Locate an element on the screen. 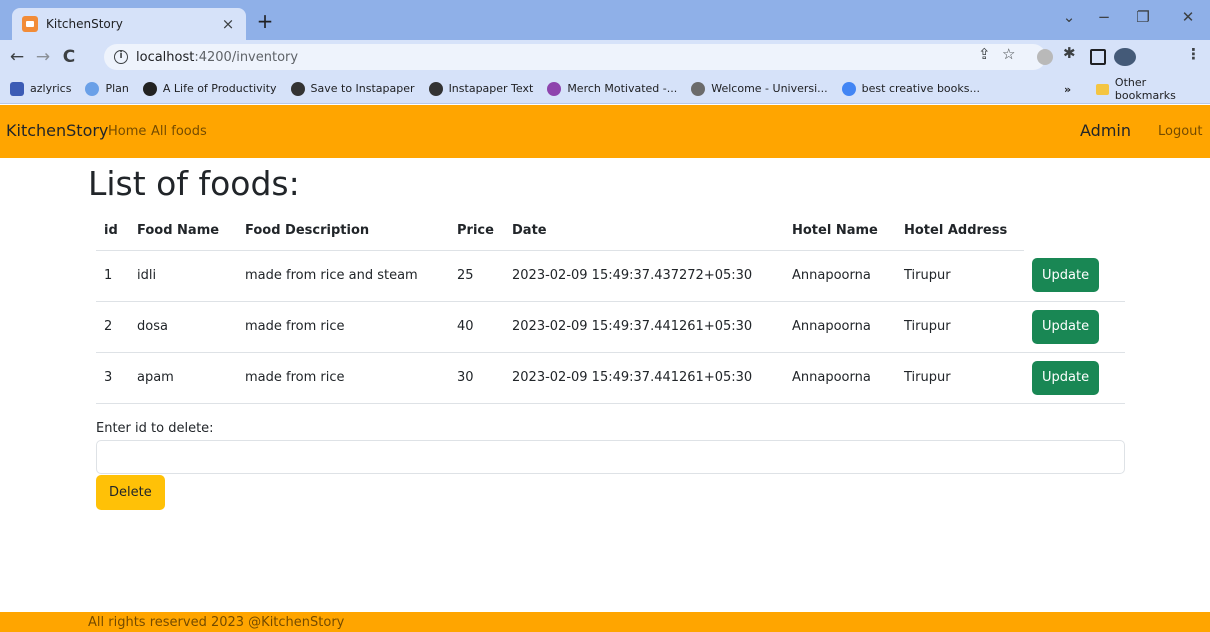 The width and height of the screenshot is (1210, 632). navbar-brand: KitchenStory is located at coordinates (57, 130).